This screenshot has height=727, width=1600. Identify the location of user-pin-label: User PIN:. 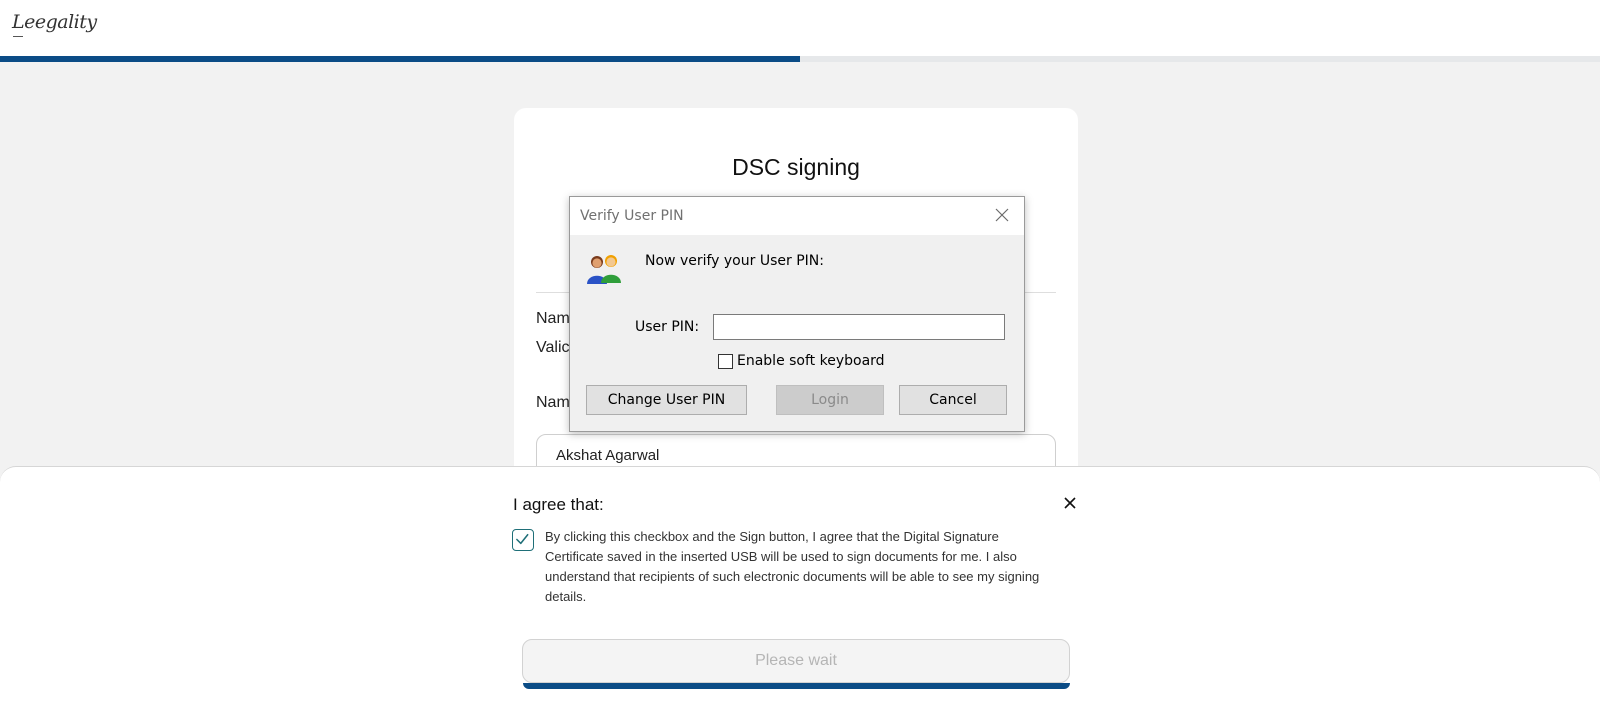
(667, 327).